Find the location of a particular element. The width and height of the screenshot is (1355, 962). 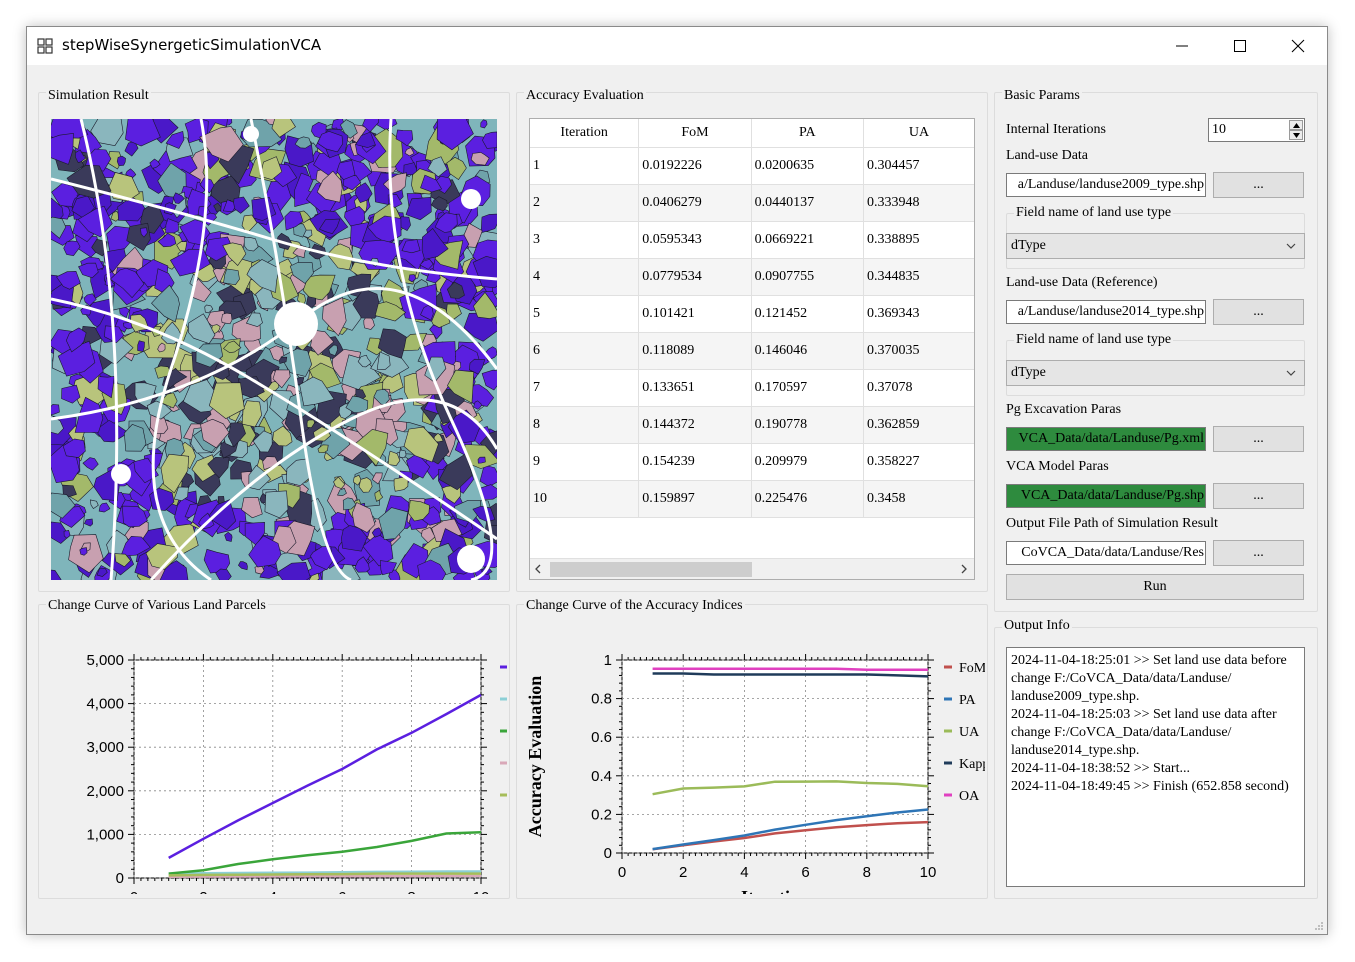

close-button is located at coordinates (1298, 46).